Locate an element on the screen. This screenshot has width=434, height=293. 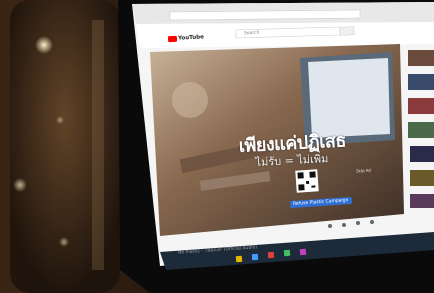
address-bar is located at coordinates (265, 15).